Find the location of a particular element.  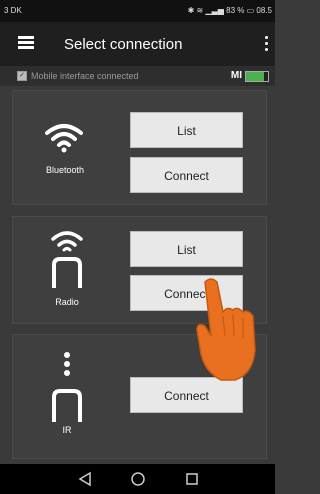

clock: 08.5 is located at coordinates (264, 10).